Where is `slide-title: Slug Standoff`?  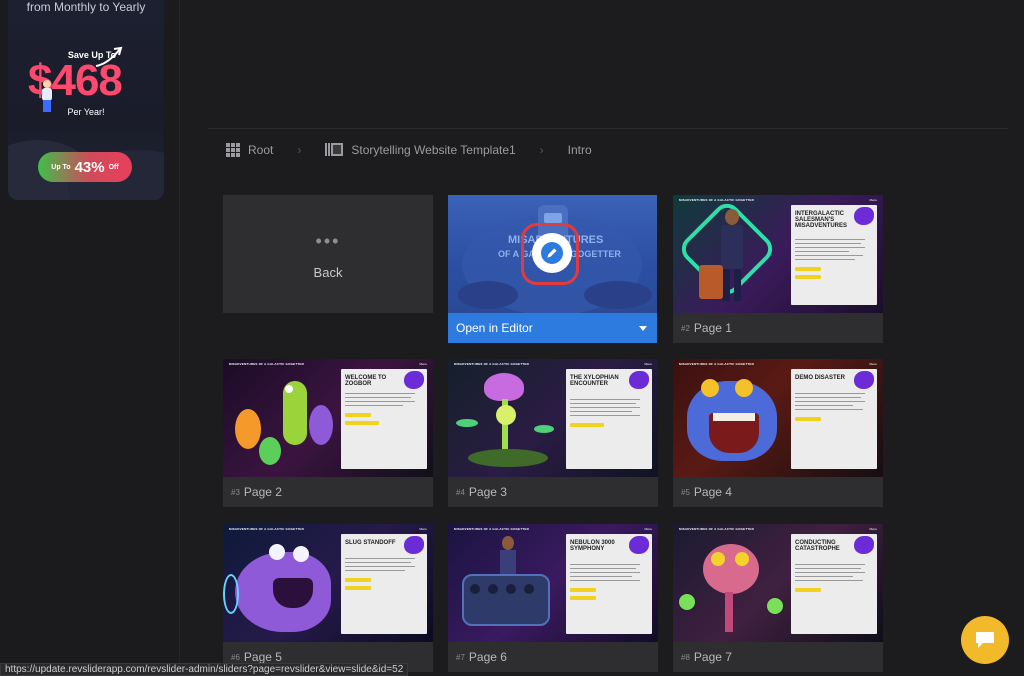
slide-title: Slug Standoff is located at coordinates (370, 543).